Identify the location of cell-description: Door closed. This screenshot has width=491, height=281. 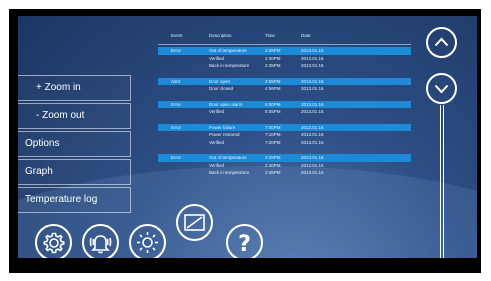
(221, 88).